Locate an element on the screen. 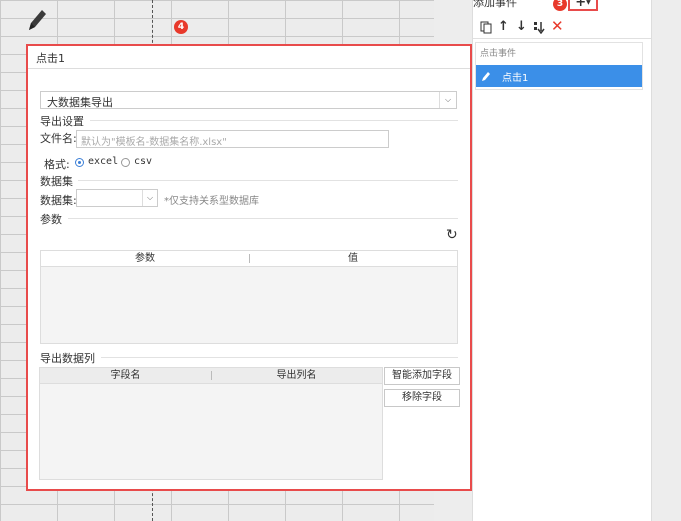  event-item-click1: 点击1 is located at coordinates (559, 76).